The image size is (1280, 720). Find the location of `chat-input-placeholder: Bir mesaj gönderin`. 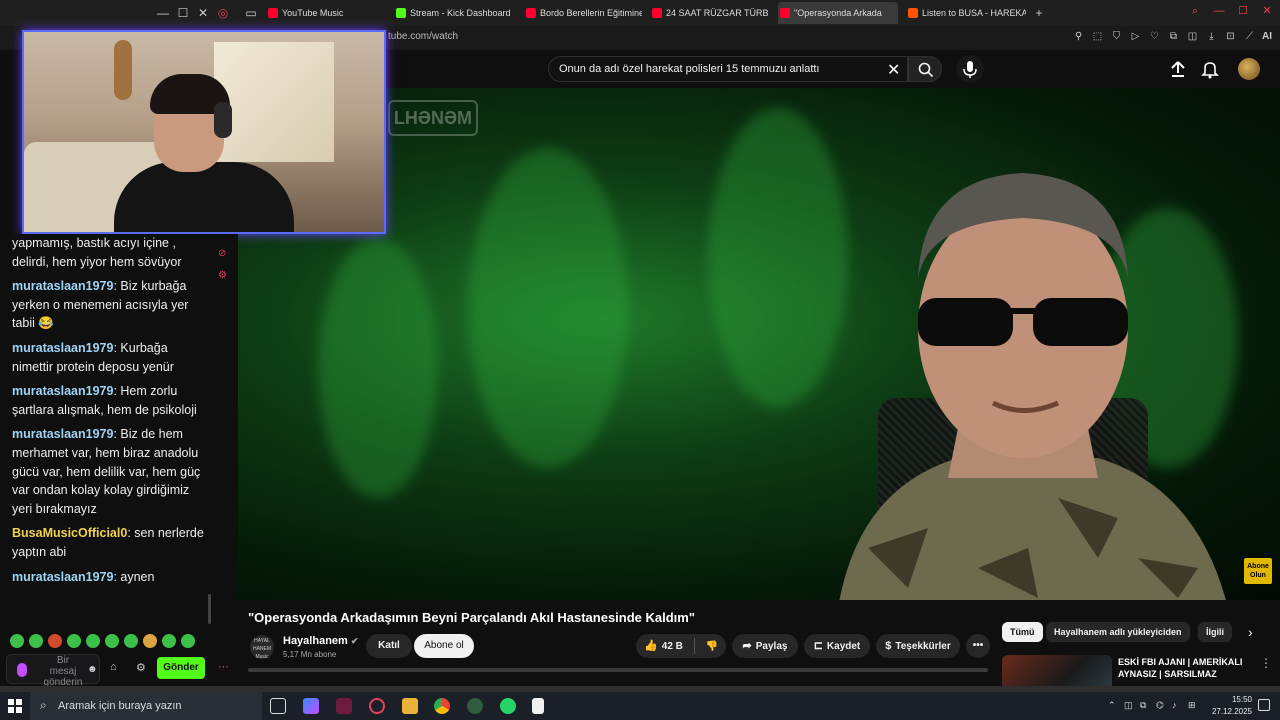

chat-input-placeholder: Bir mesaj gönderin is located at coordinates (63, 671).